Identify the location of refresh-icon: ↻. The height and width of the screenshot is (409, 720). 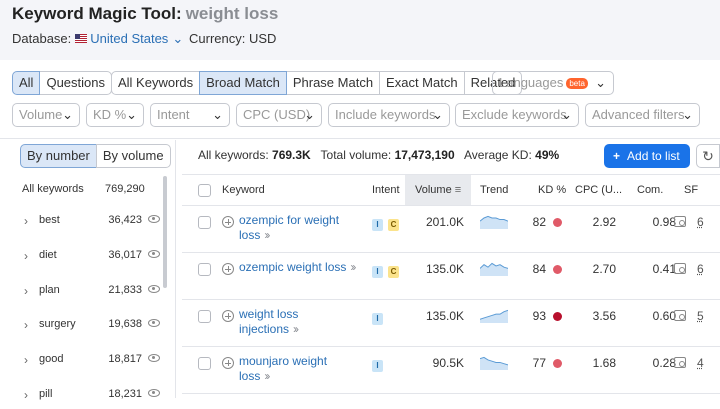
(708, 156).